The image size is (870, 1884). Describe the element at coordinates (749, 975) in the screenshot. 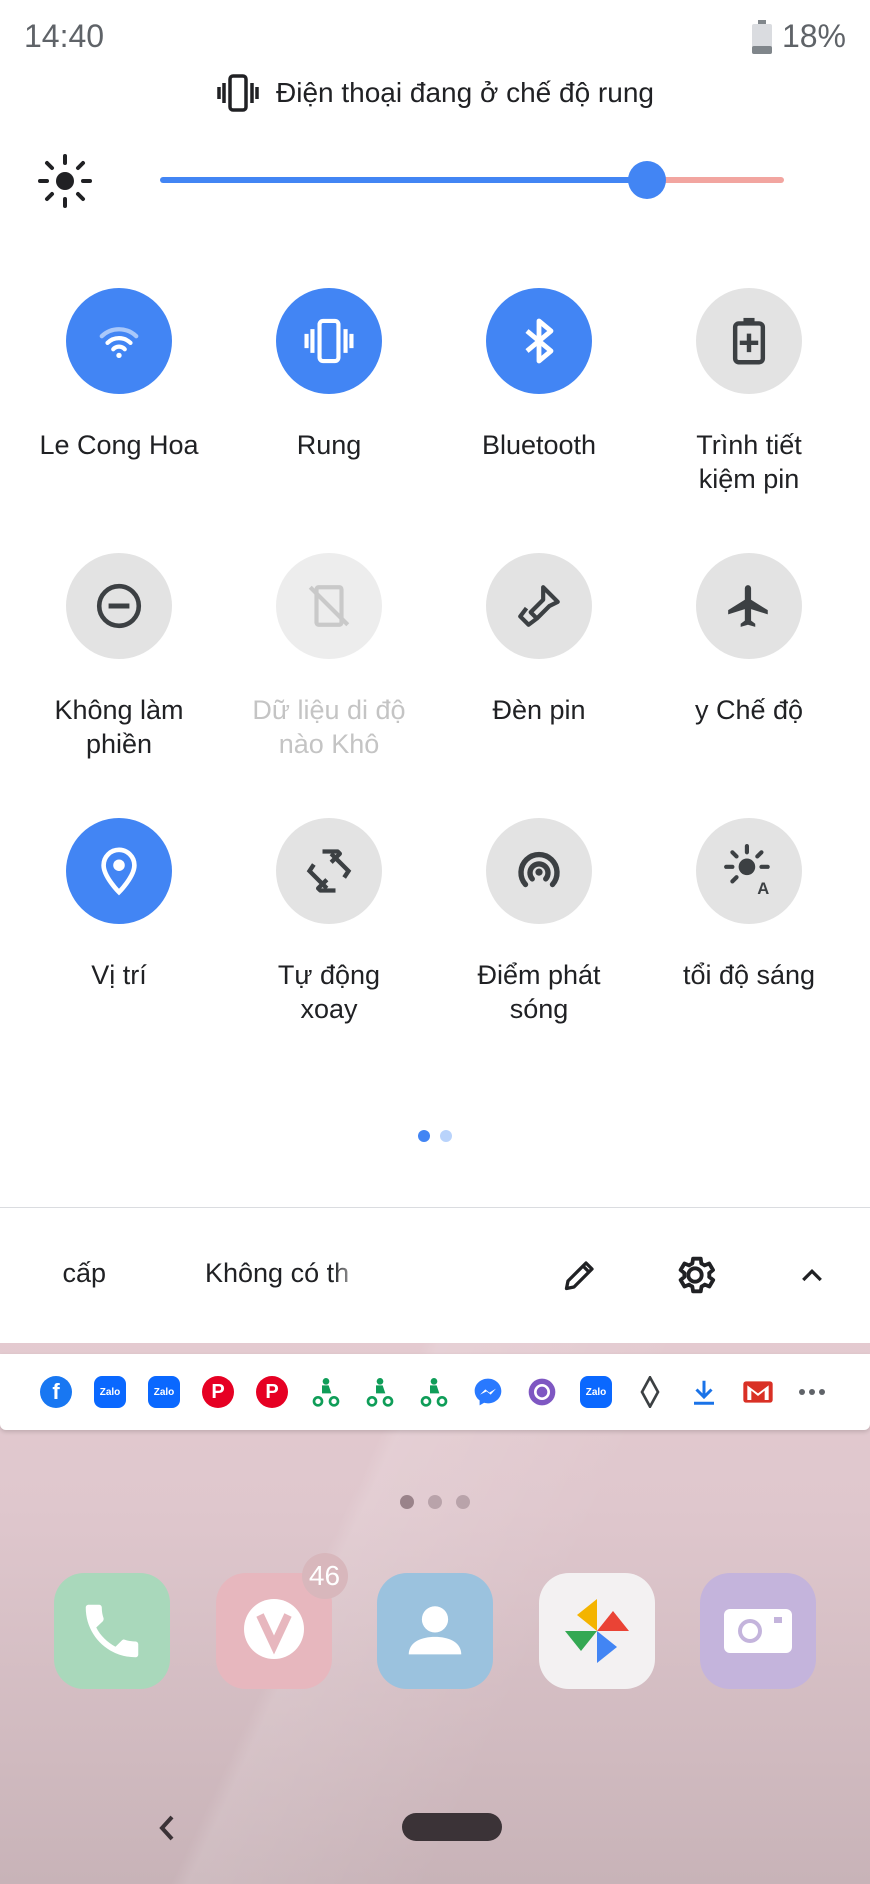

I see `tile-label: tổi độ sáng` at that location.